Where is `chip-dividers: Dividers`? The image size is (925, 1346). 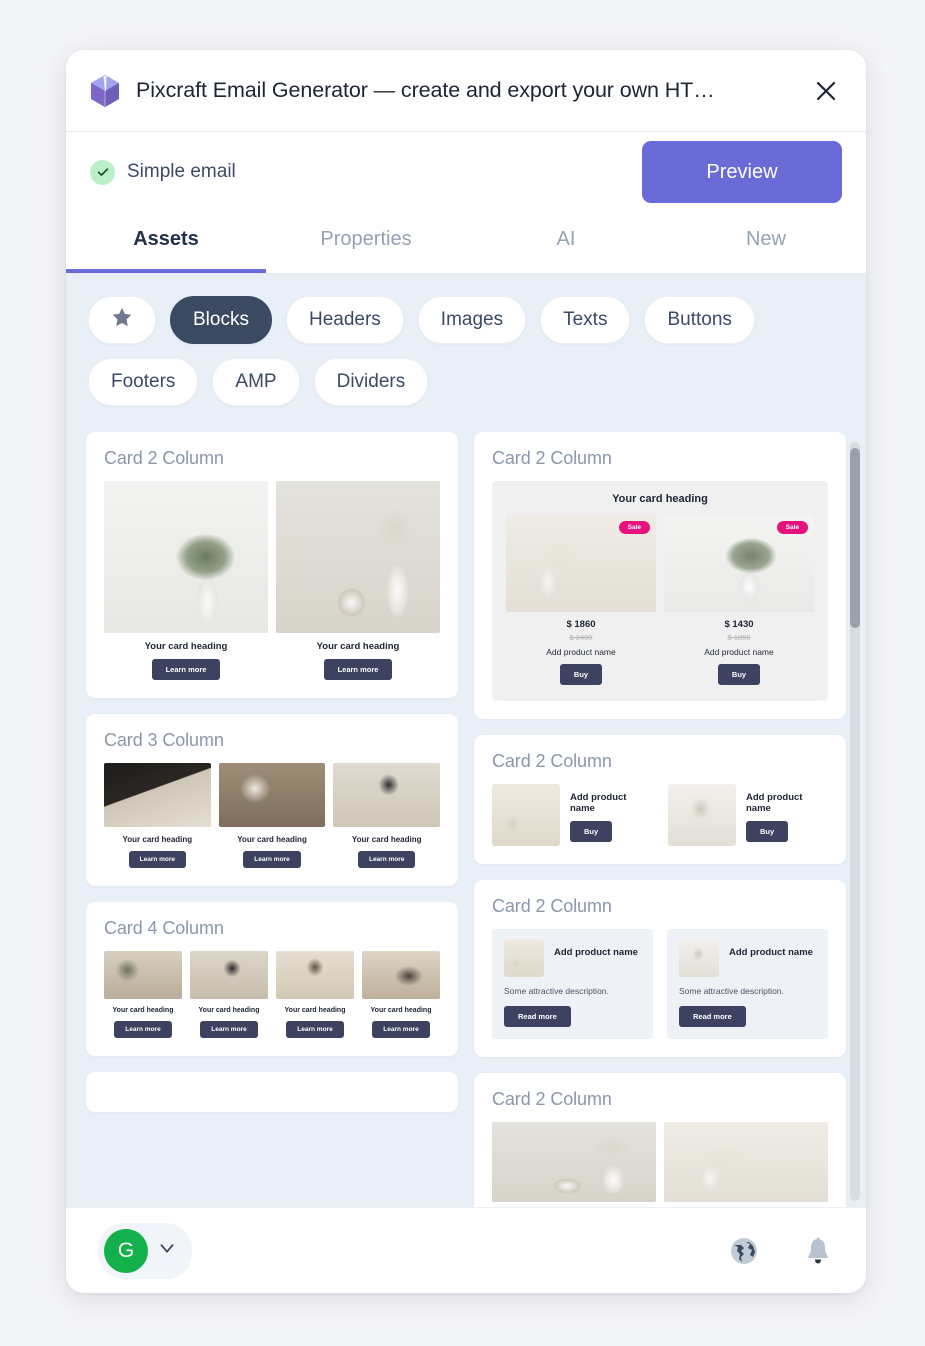
chip-dividers: Dividers is located at coordinates (371, 382).